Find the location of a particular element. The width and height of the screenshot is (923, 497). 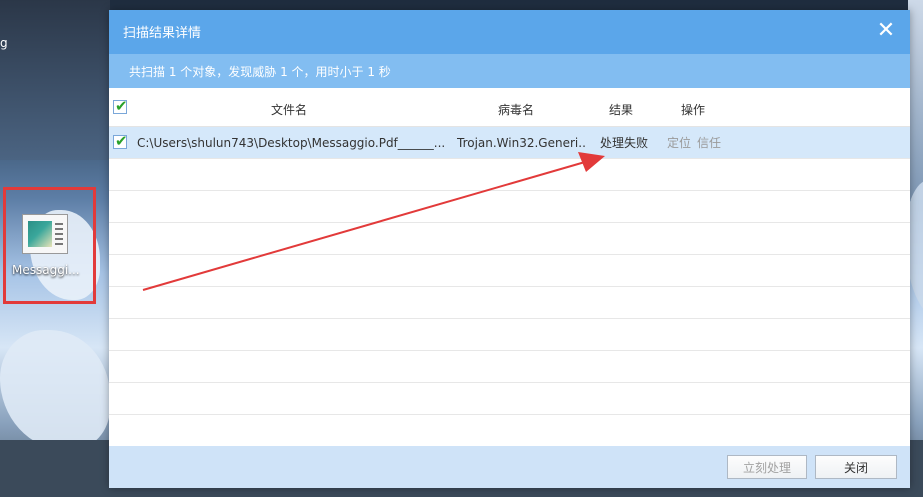

file-thumbnail-lines is located at coordinates (59, 234).